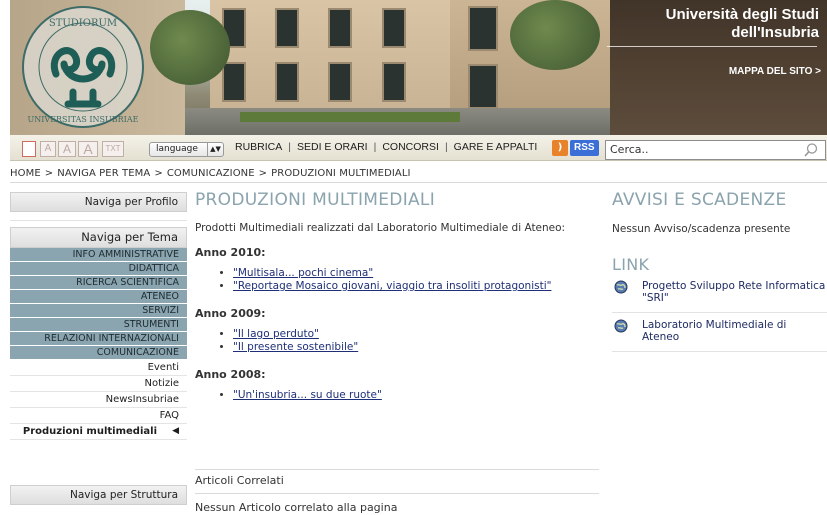  I want to click on search-icon, so click(811, 150).